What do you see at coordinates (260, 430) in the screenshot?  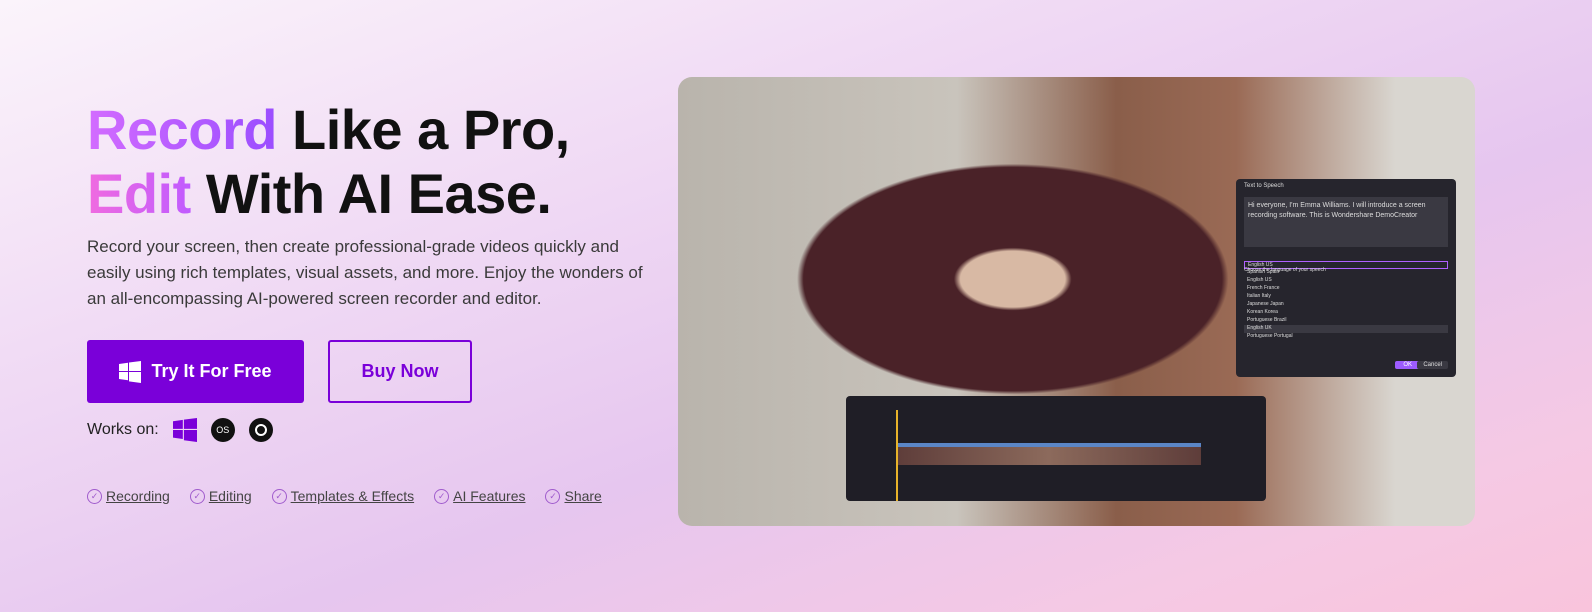 I see `chrome-icon` at bounding box center [260, 430].